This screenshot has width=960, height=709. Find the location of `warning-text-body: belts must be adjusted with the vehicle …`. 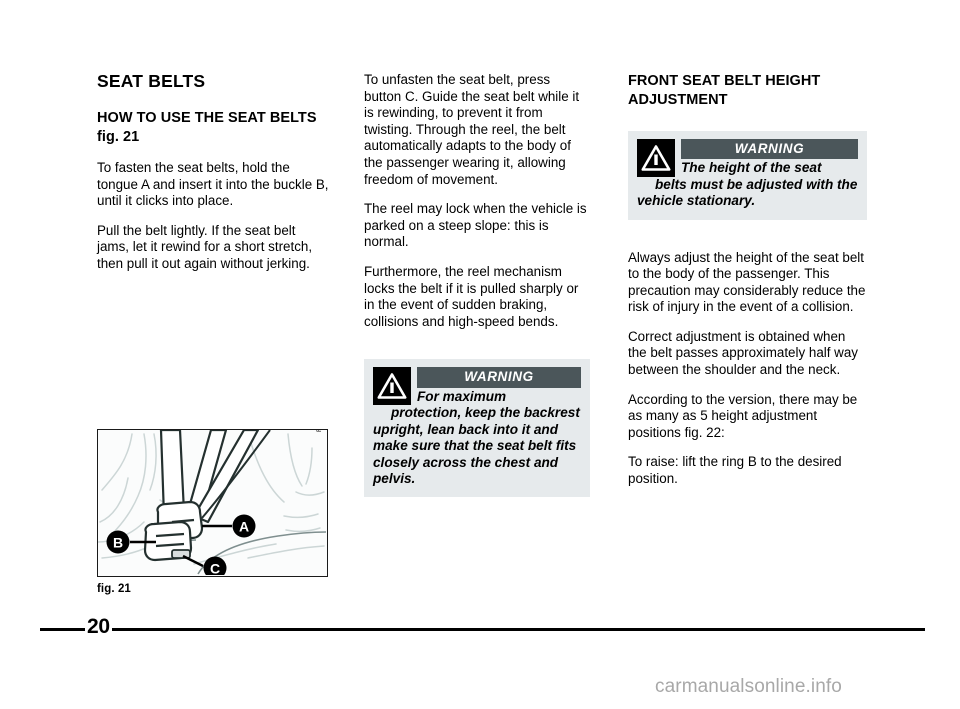

warning-text-body: belts must be adjusted with the vehicle … is located at coordinates (747, 192).